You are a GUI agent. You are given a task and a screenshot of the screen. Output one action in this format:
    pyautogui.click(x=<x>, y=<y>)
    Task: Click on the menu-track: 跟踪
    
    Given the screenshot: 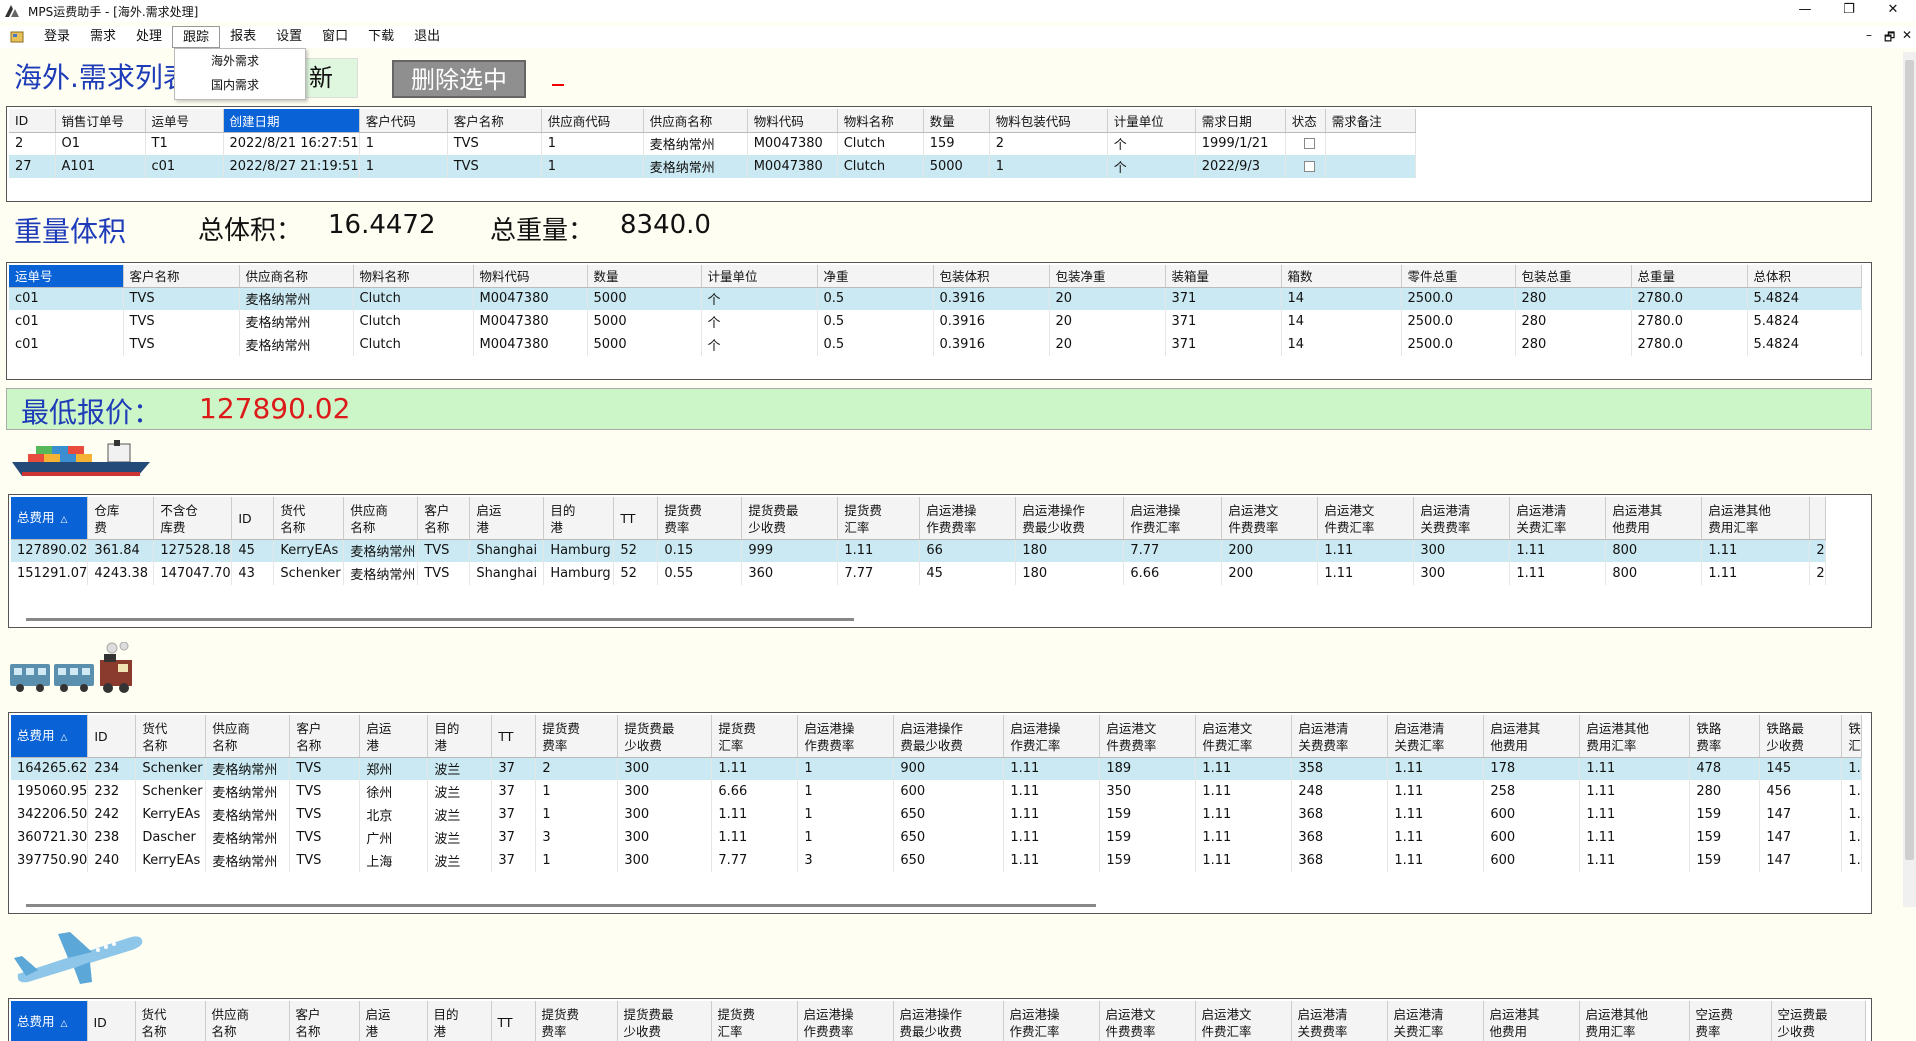 What is the action you would take?
    pyautogui.click(x=196, y=37)
    